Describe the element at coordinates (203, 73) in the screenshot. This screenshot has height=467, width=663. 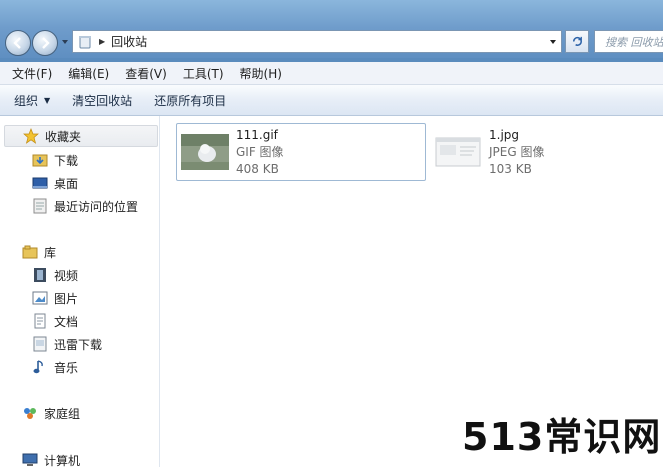
I see `menu-tools: 工具(T)` at that location.